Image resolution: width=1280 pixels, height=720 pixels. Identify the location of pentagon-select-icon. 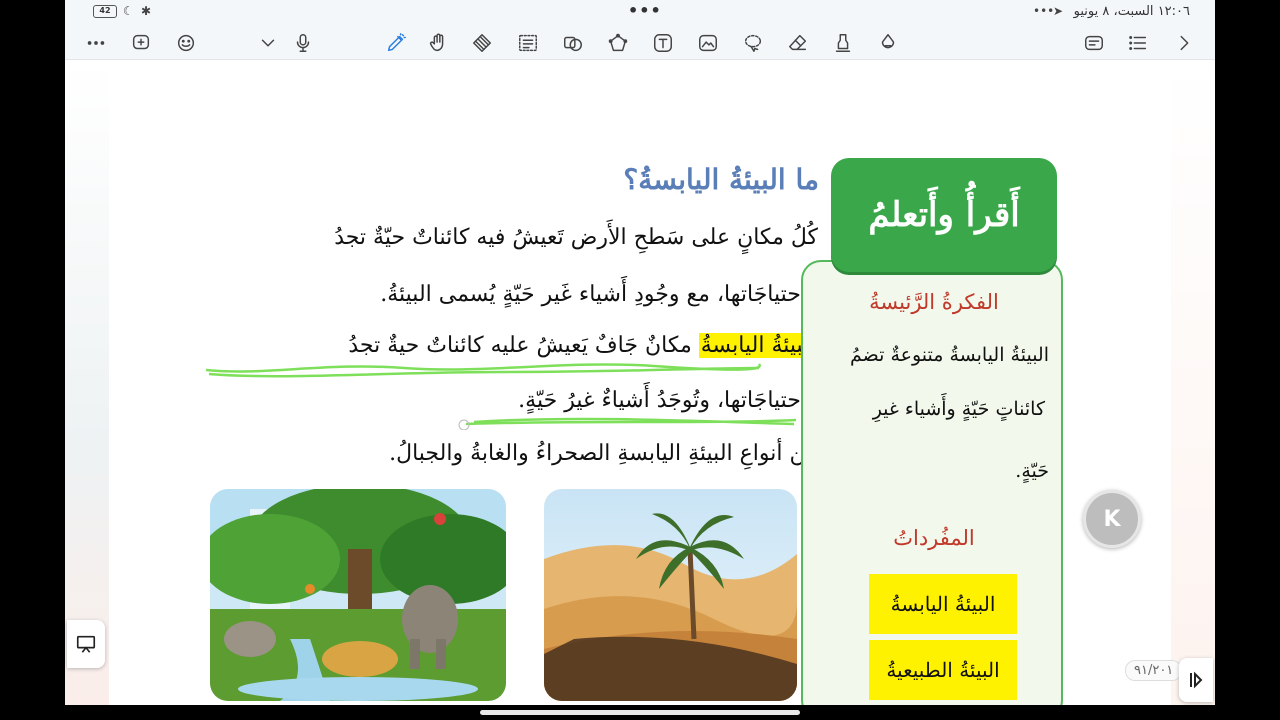
(618, 42).